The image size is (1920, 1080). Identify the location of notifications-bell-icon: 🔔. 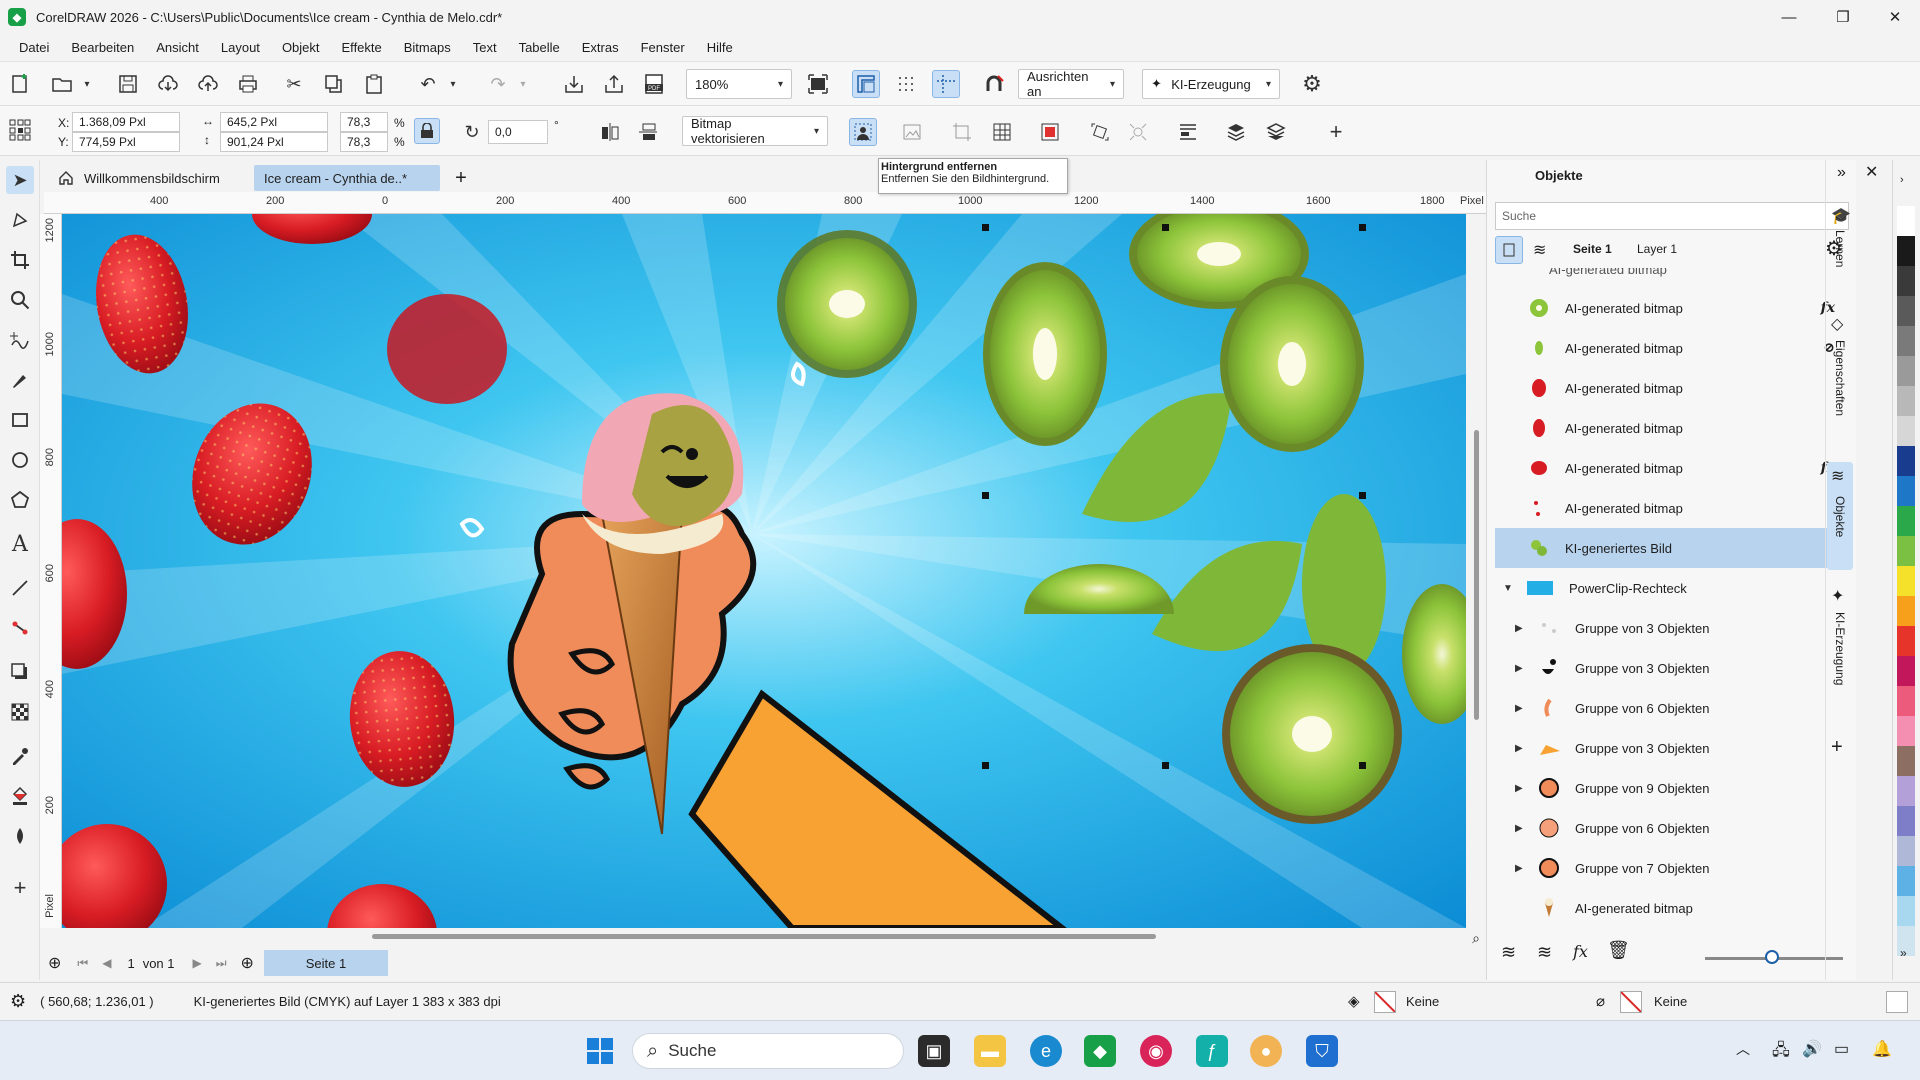
(1882, 1049).